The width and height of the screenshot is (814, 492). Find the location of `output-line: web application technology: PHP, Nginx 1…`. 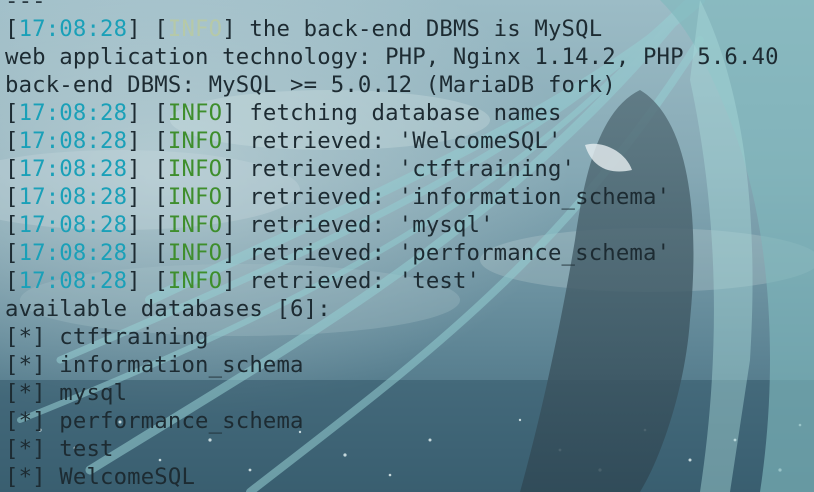

output-line: web application technology: PHP, Nginx 1… is located at coordinates (392, 57).